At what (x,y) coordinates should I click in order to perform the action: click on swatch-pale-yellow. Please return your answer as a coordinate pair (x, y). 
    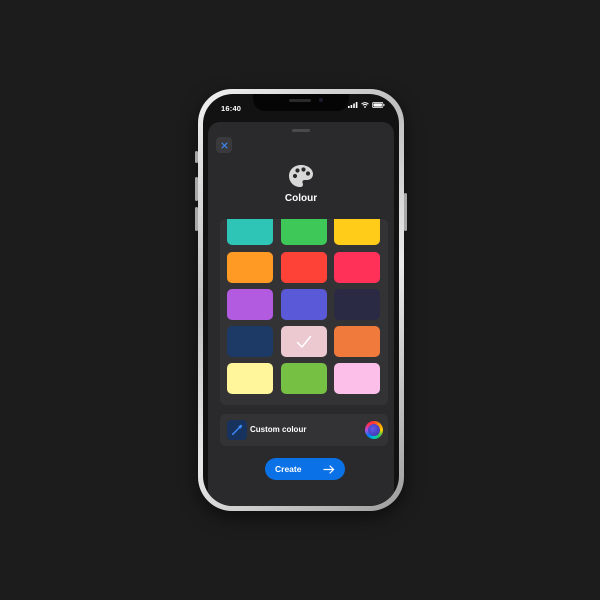
    Looking at the image, I should click on (250, 378).